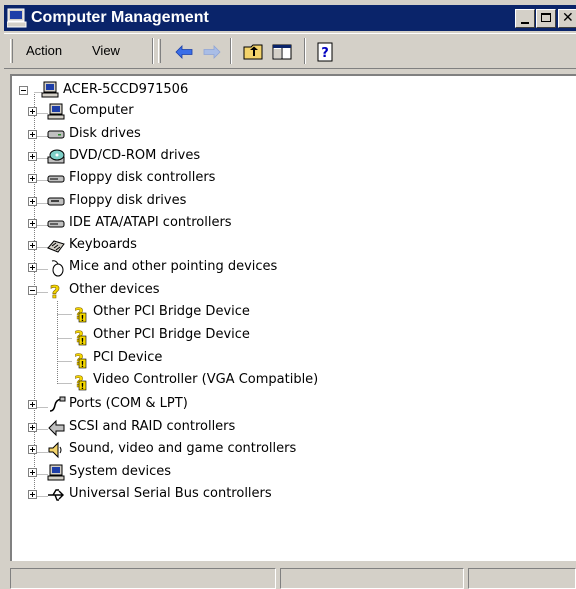 This screenshot has width=576, height=589. I want to click on tree-item-label: Universal Serial Bus controllers, so click(170, 493).